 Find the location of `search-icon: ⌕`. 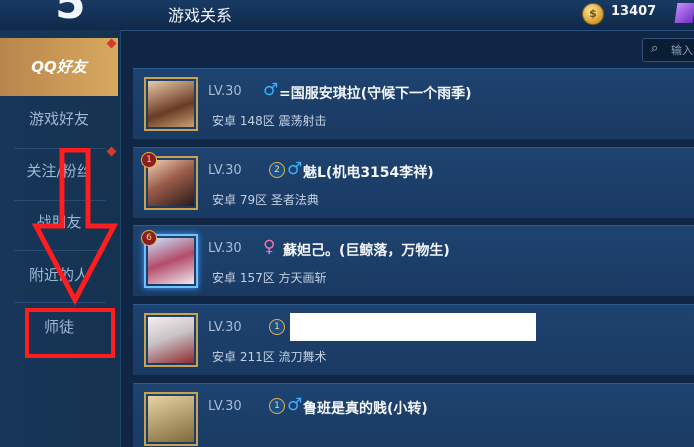

search-icon: ⌕ is located at coordinates (655, 48).